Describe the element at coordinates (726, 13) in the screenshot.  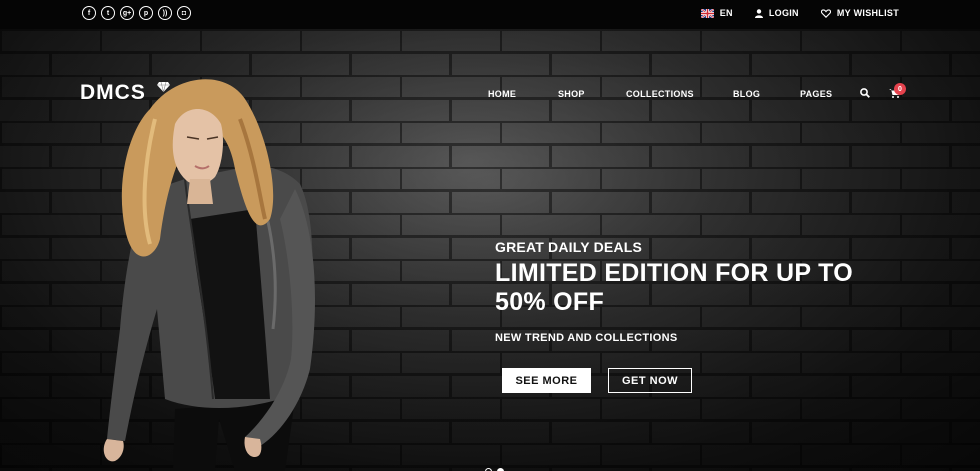
I see `language-label: EN` at that location.